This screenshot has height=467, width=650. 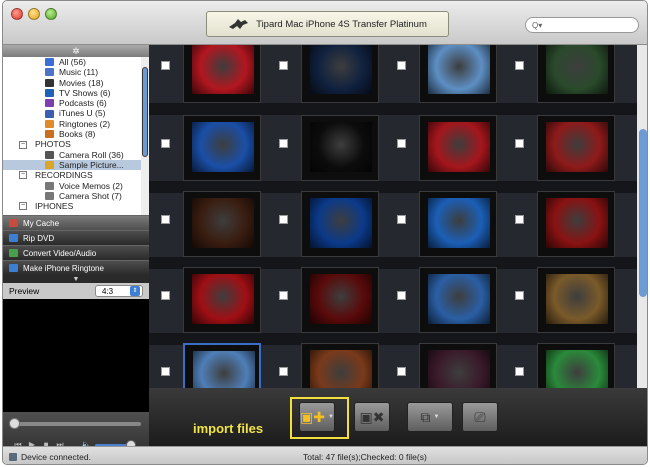 What do you see at coordinates (76, 93) in the screenshot?
I see `tree-item: TV Shows (6)` at bounding box center [76, 93].